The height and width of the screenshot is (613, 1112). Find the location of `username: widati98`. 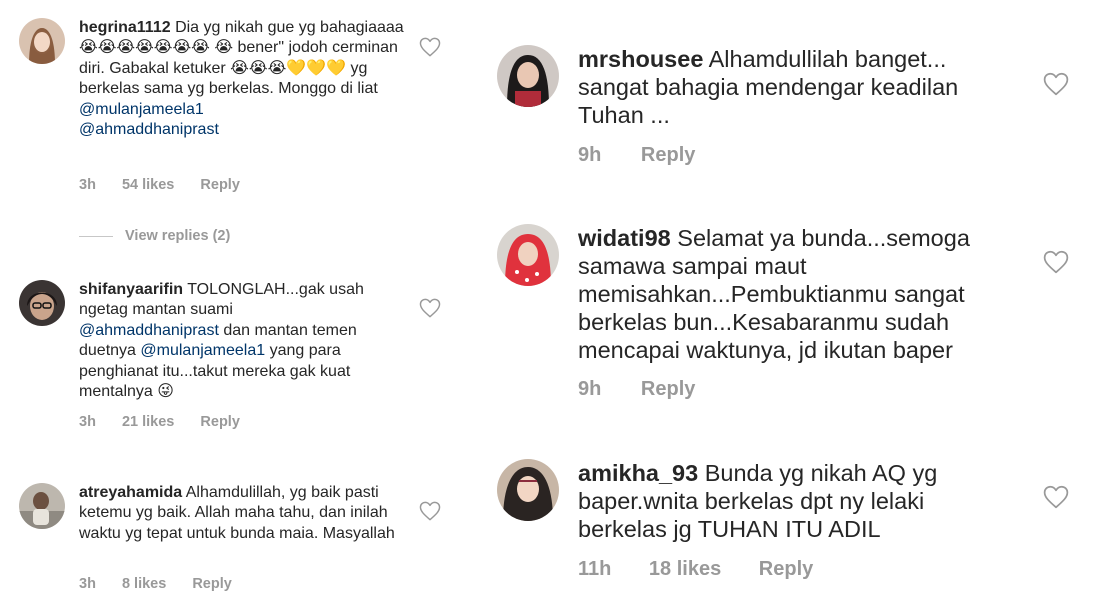

username: widati98 is located at coordinates (624, 238).